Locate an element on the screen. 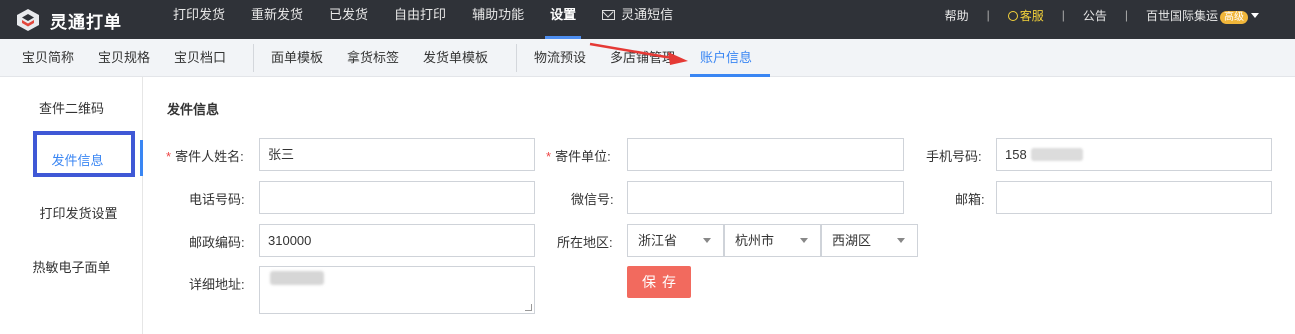  tab-item-spec: 宝贝规格 is located at coordinates (124, 58).